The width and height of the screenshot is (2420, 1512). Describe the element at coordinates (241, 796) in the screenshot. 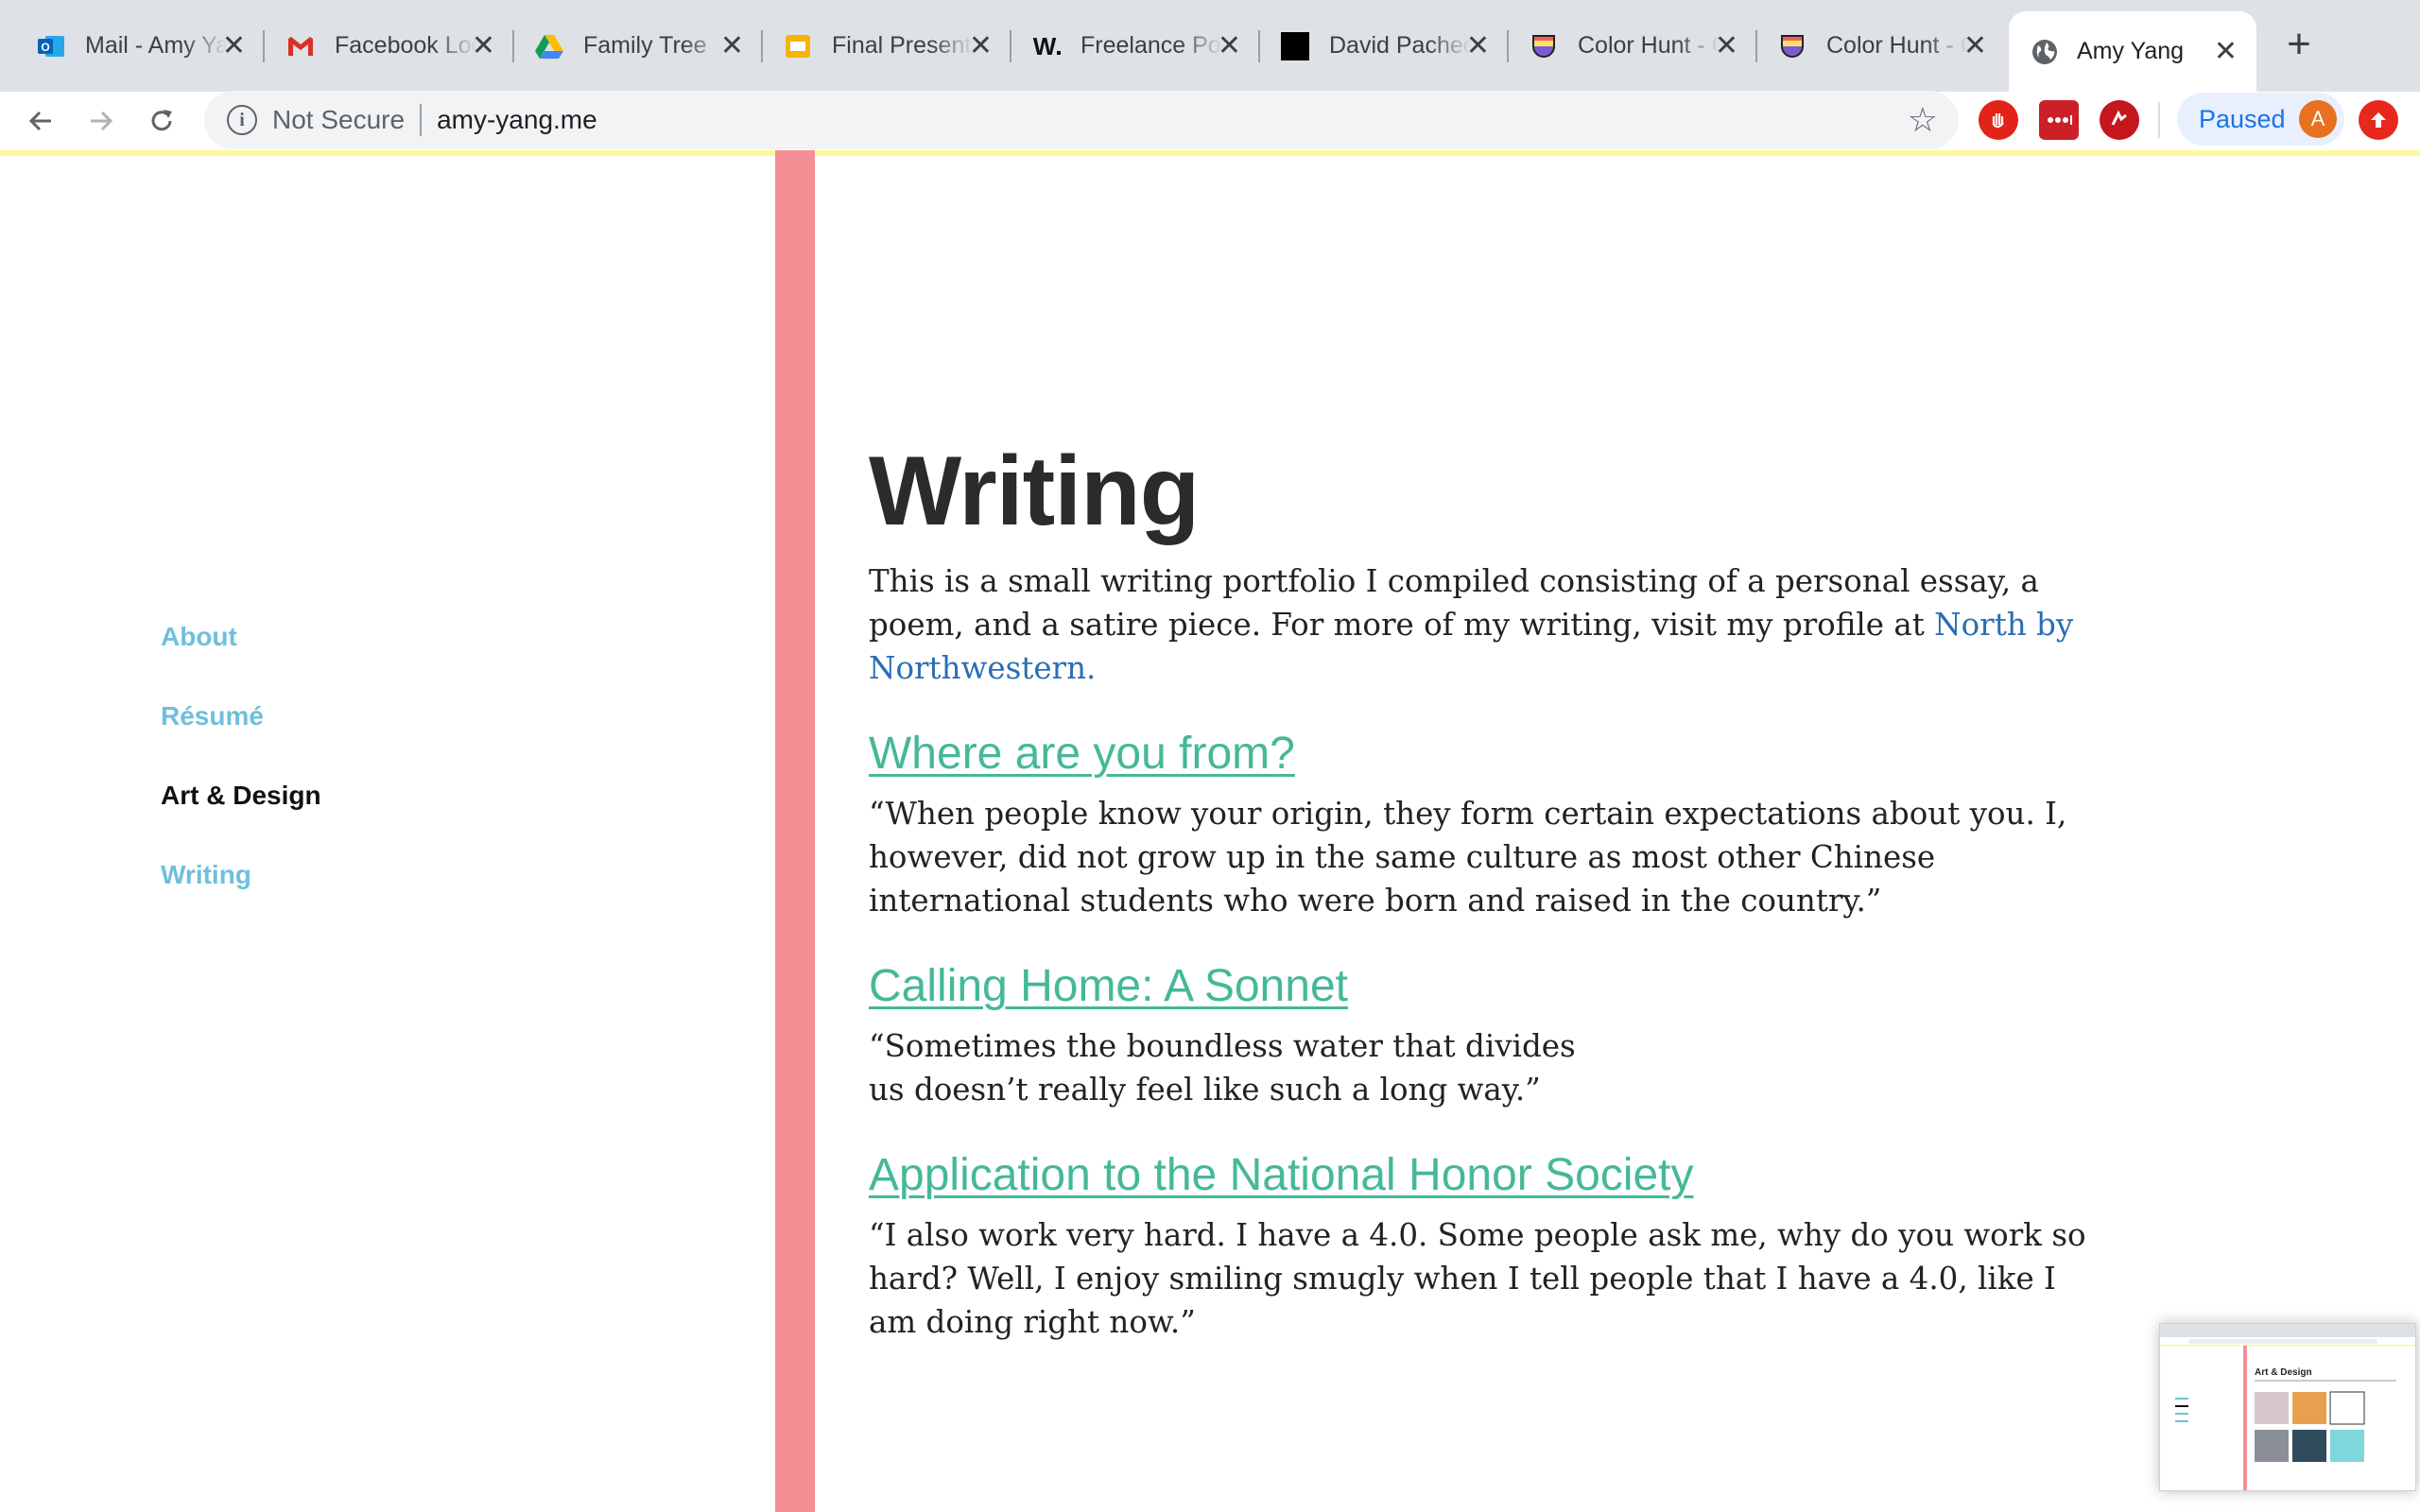

I see `nav-item-art-design: Art & Design` at that location.